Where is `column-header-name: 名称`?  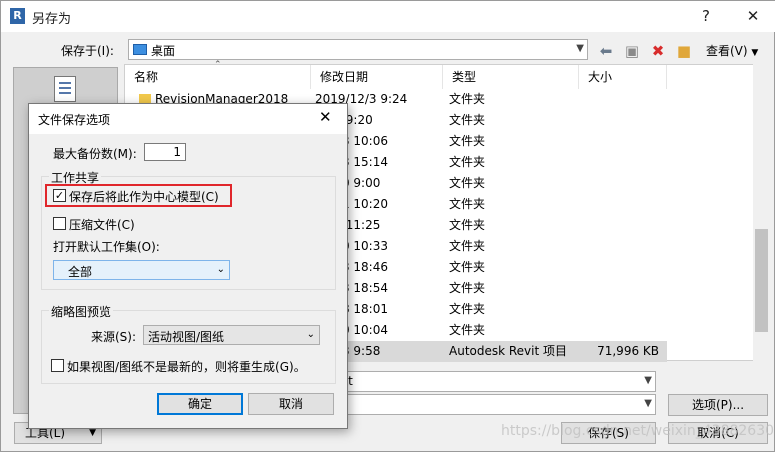 column-header-name: 名称 is located at coordinates (218, 77).